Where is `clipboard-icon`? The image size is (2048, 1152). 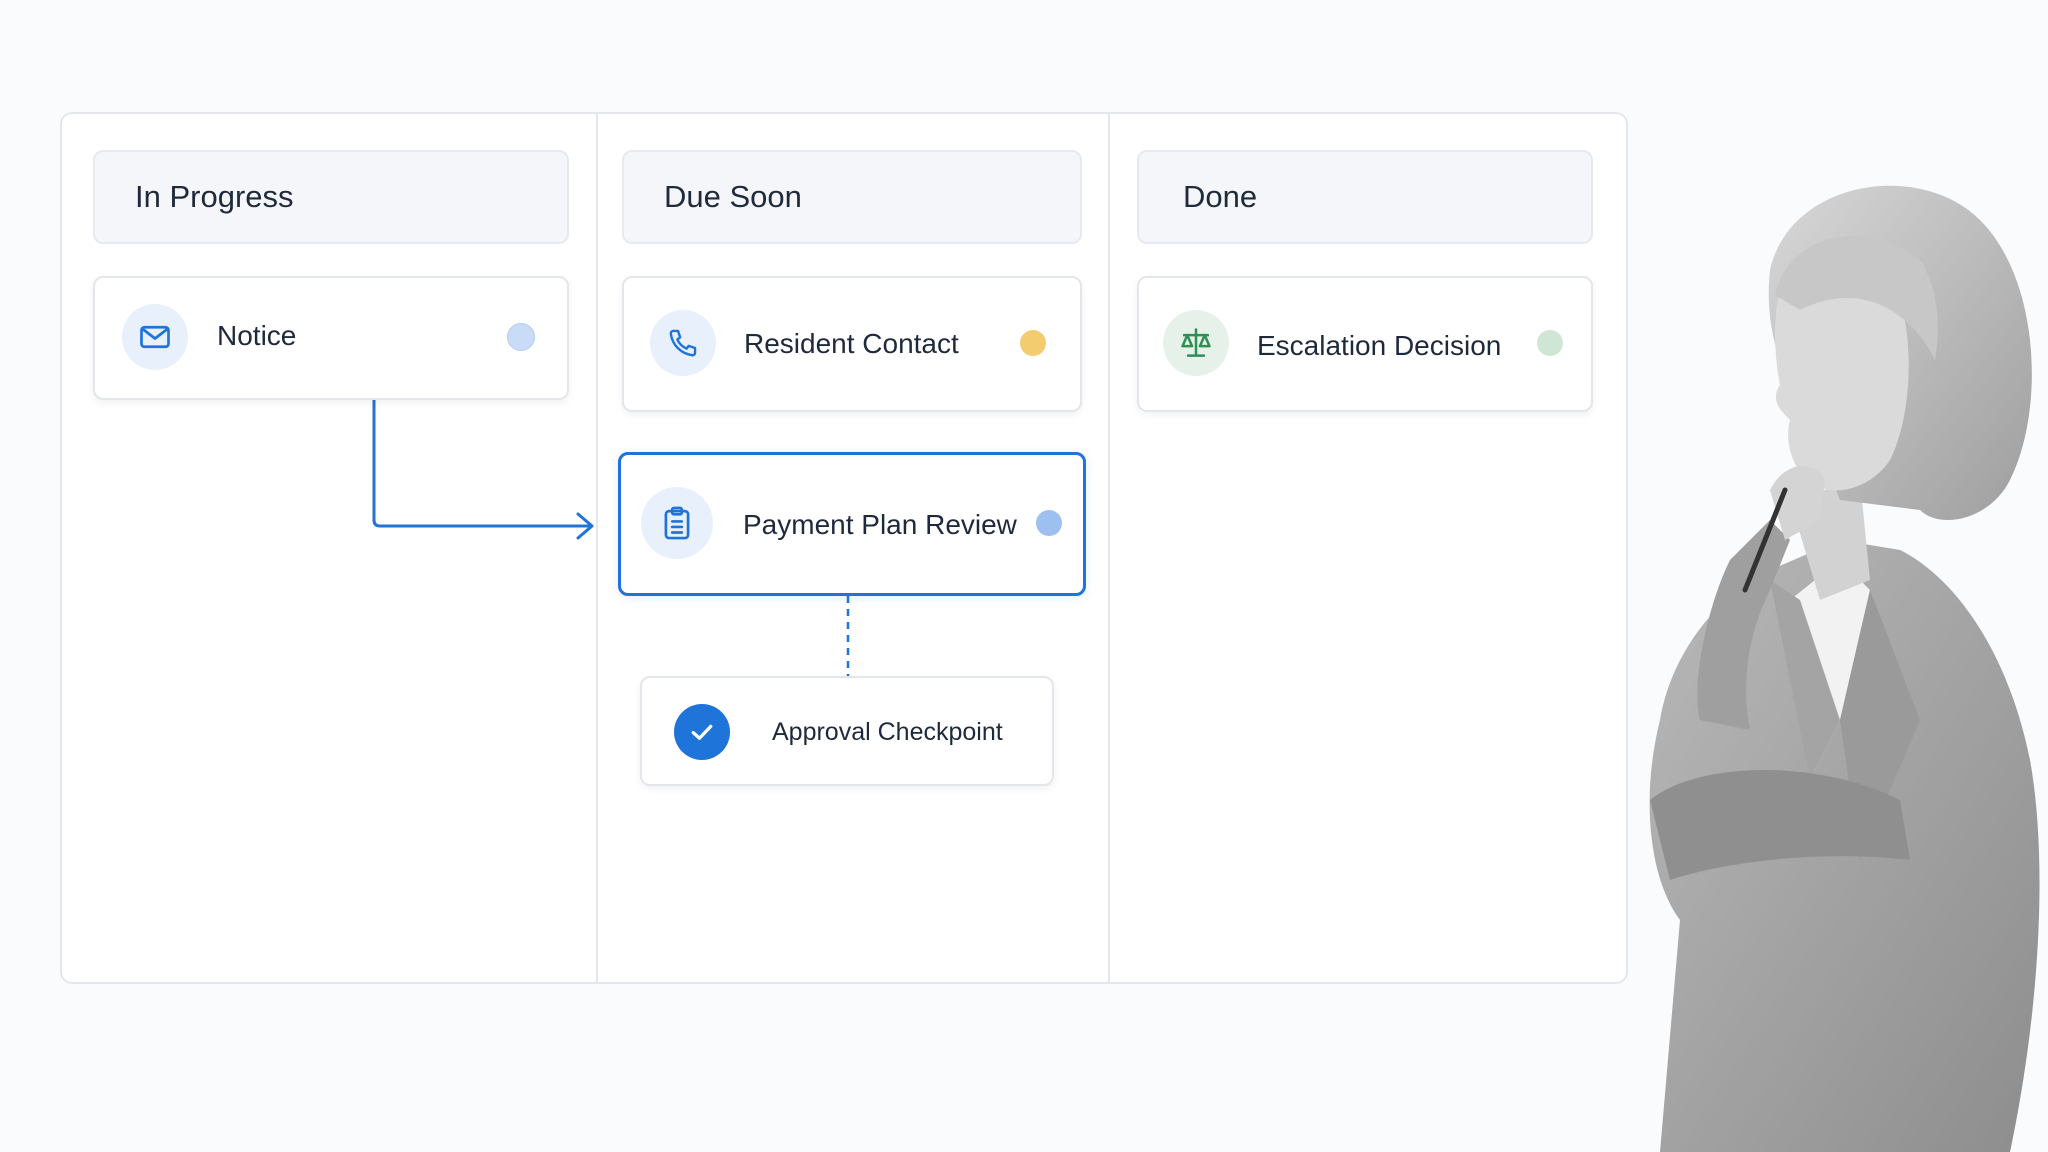 clipboard-icon is located at coordinates (677, 523).